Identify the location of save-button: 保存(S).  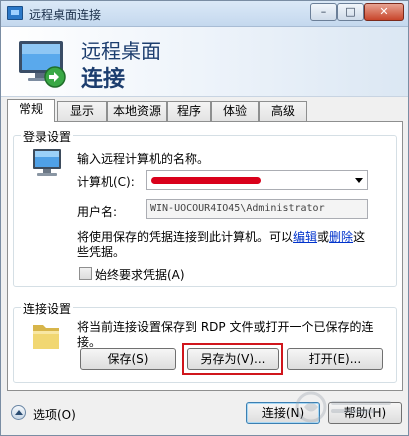
(128, 359).